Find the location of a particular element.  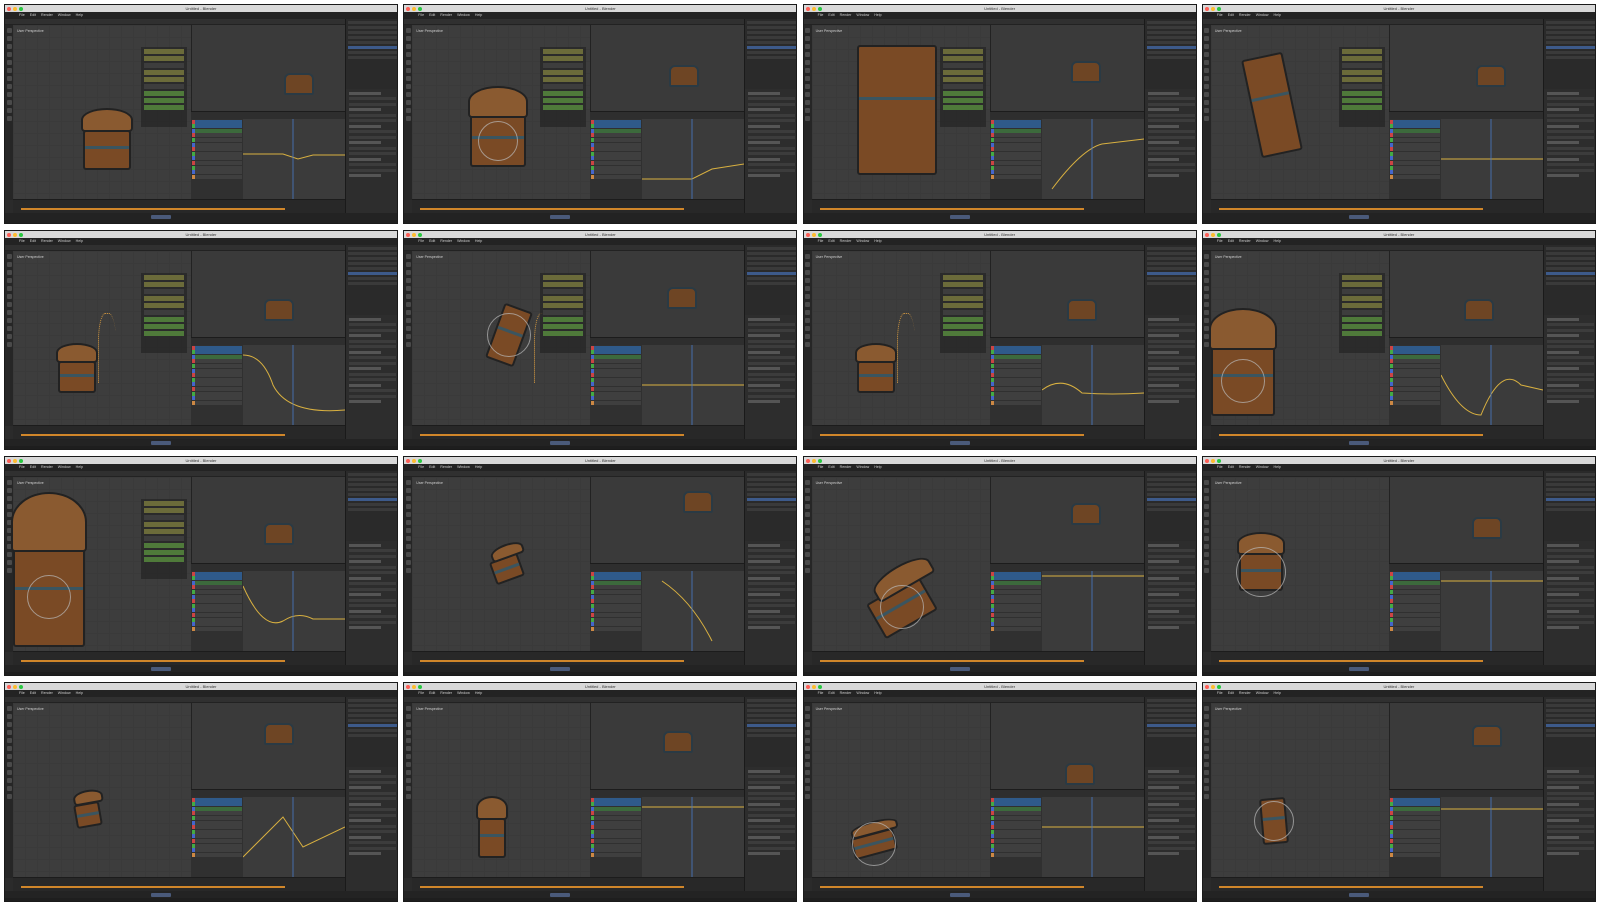

chest-body is located at coordinates (1271, 105).